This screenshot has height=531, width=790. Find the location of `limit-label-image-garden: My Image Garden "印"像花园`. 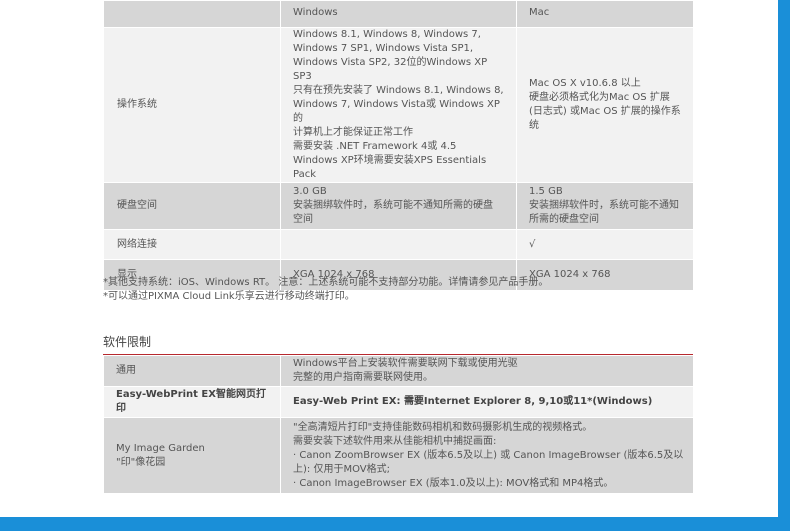

limit-label-image-garden: My Image Garden "印"像花园 is located at coordinates (192, 455).